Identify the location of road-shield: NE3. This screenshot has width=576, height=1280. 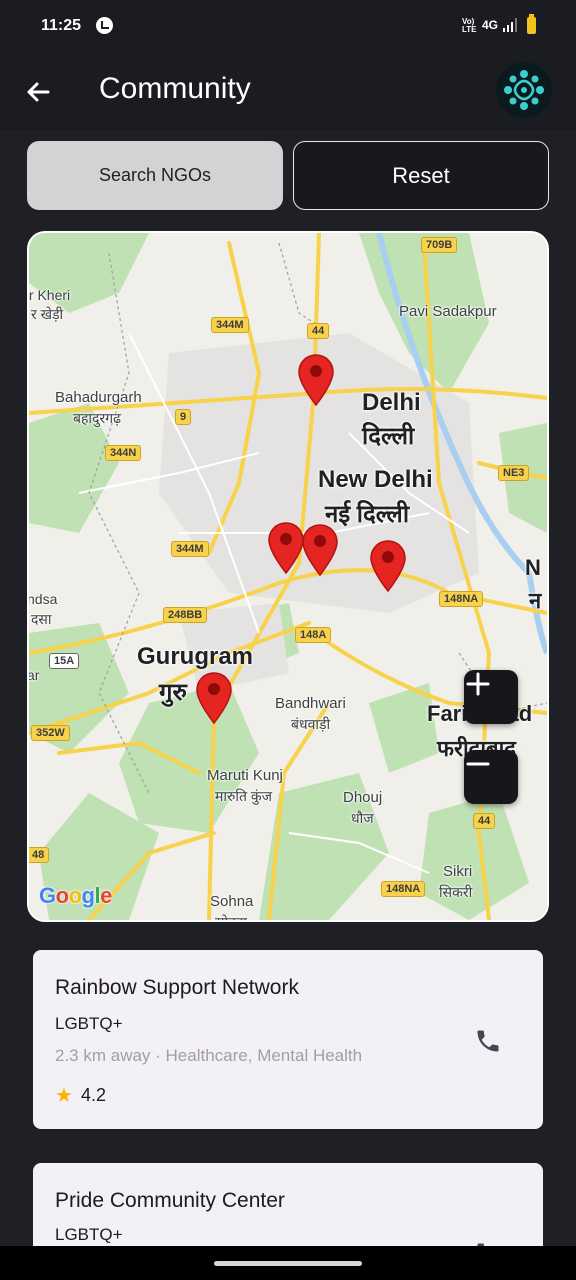
(514, 473).